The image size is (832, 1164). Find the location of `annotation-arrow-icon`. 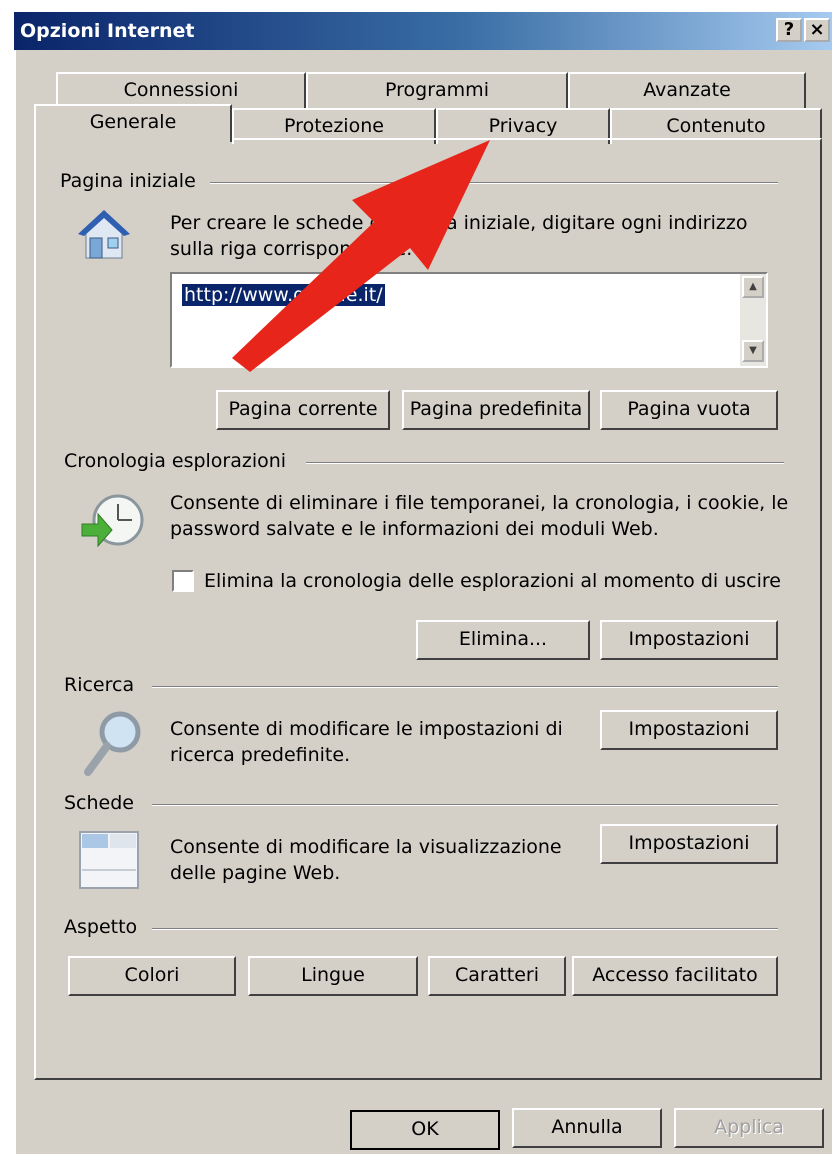

annotation-arrow-icon is located at coordinates (361, 256).